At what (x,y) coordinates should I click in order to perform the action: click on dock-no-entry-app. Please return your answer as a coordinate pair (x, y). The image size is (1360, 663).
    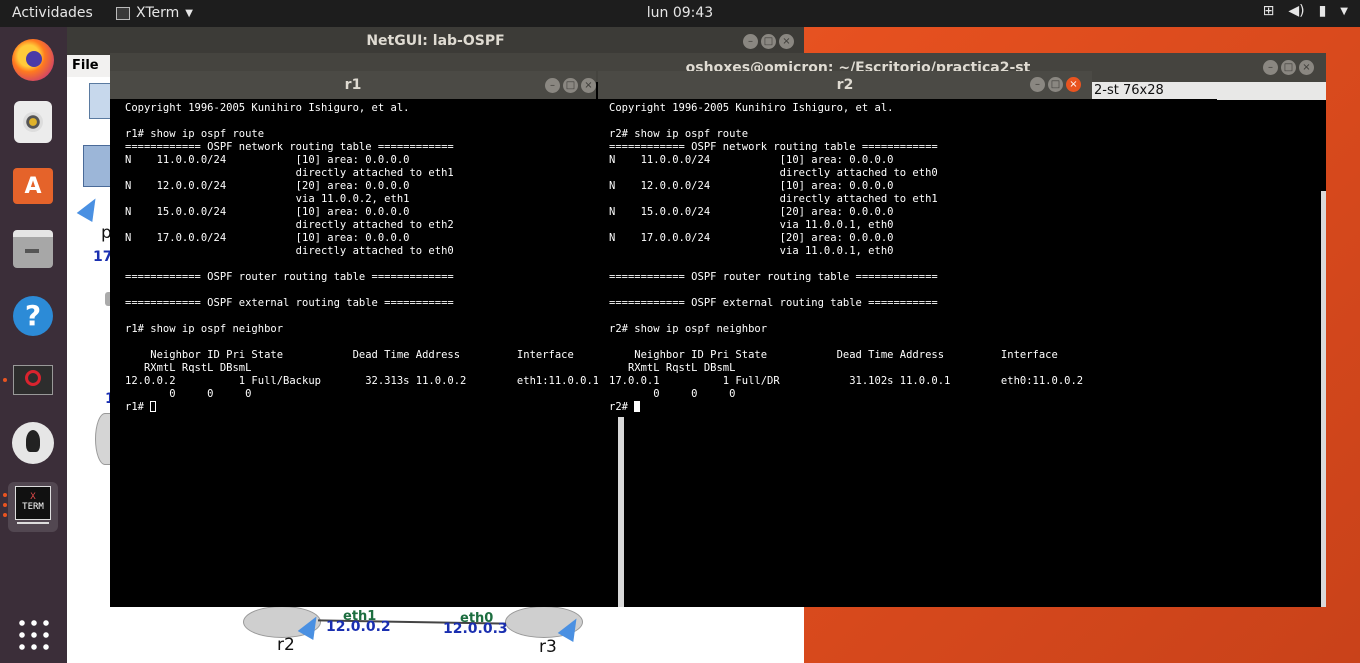
    Looking at the image, I should click on (33, 380).